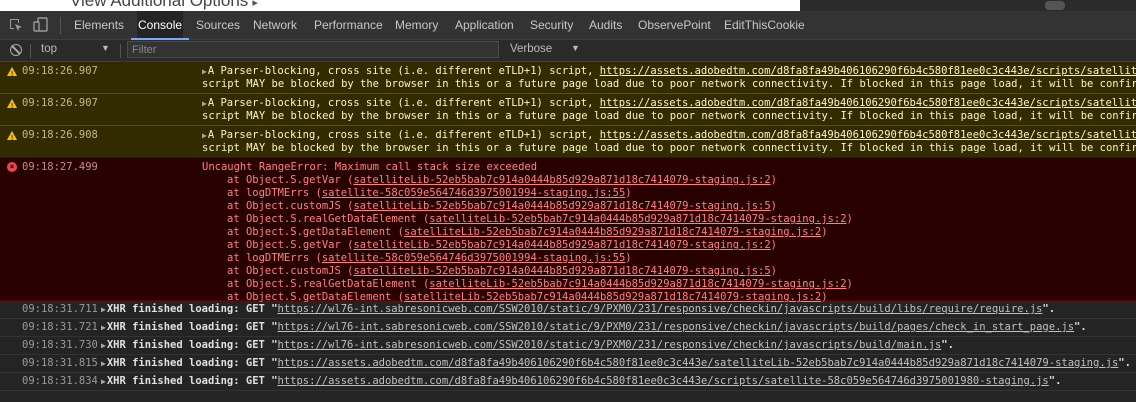  I want to click on console-filter-bar: top ▼ Filter Verbose ▼, so click(568, 51).